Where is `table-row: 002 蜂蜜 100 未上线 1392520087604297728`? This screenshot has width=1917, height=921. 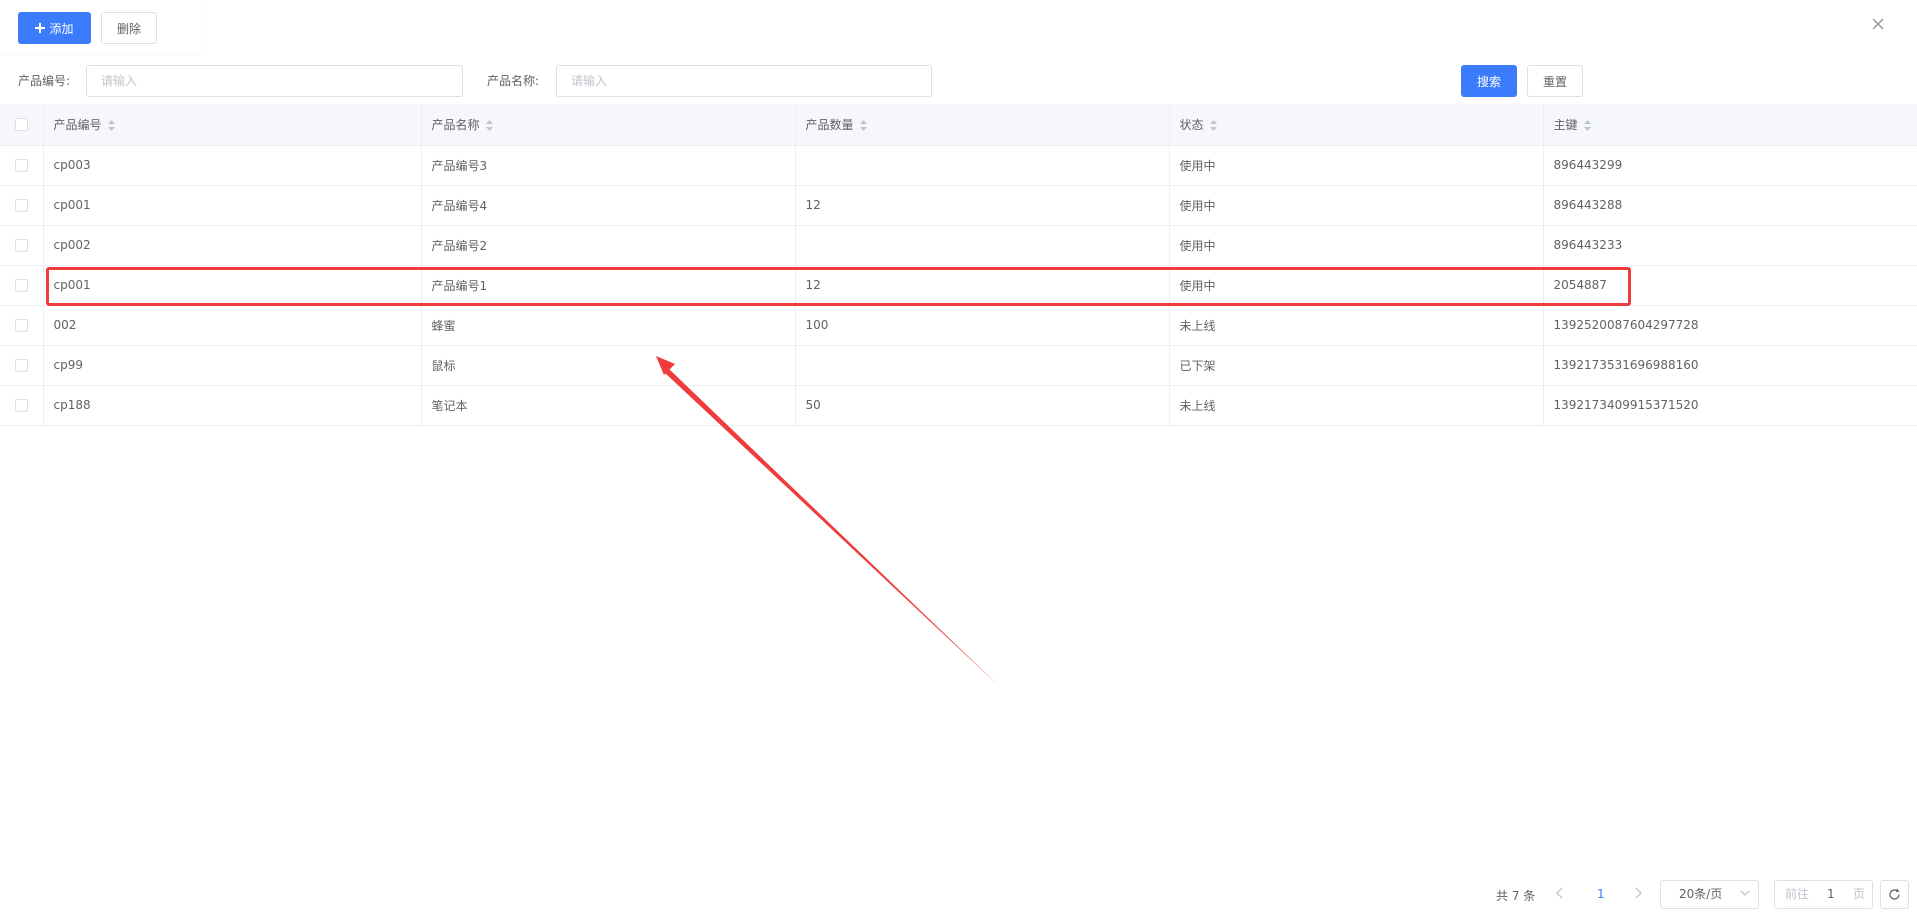
table-row: 002 蜂蜜 100 未上线 1392520087604297728 is located at coordinates (958, 325).